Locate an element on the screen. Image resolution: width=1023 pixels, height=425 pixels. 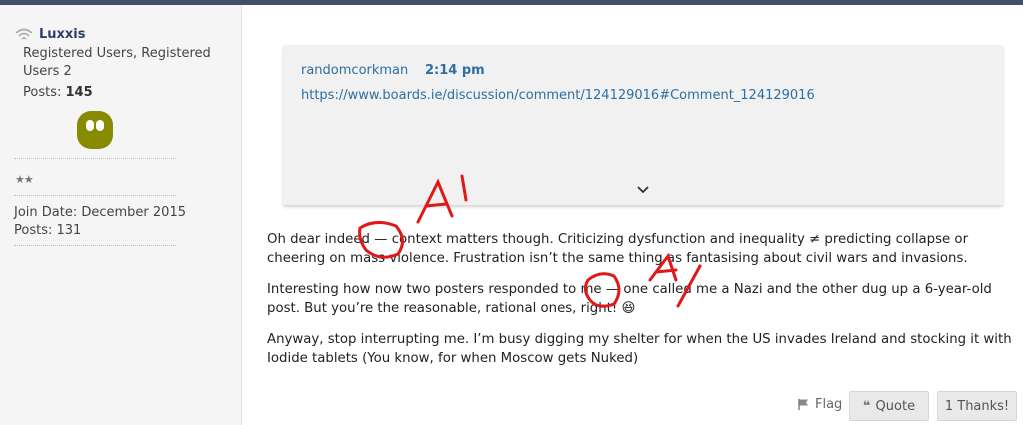
posts-label: Posts: is located at coordinates (42, 92).